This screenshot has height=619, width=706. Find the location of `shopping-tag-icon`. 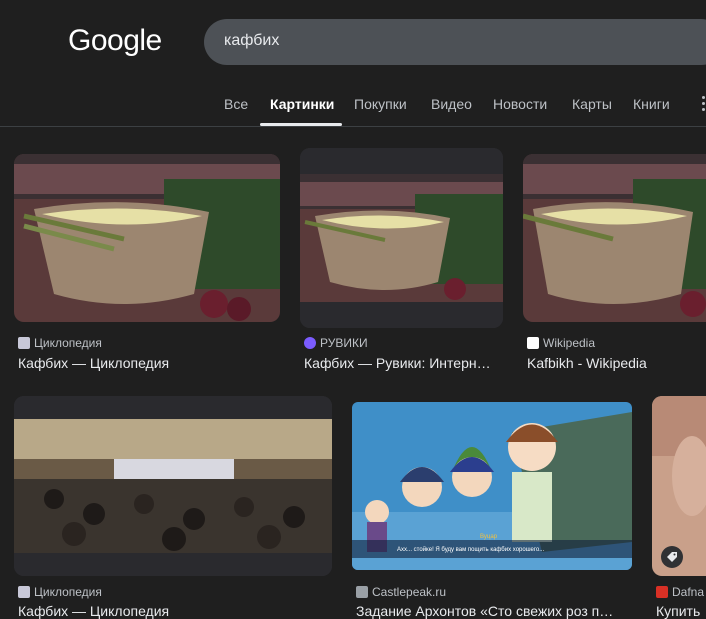

shopping-tag-icon is located at coordinates (672, 557).